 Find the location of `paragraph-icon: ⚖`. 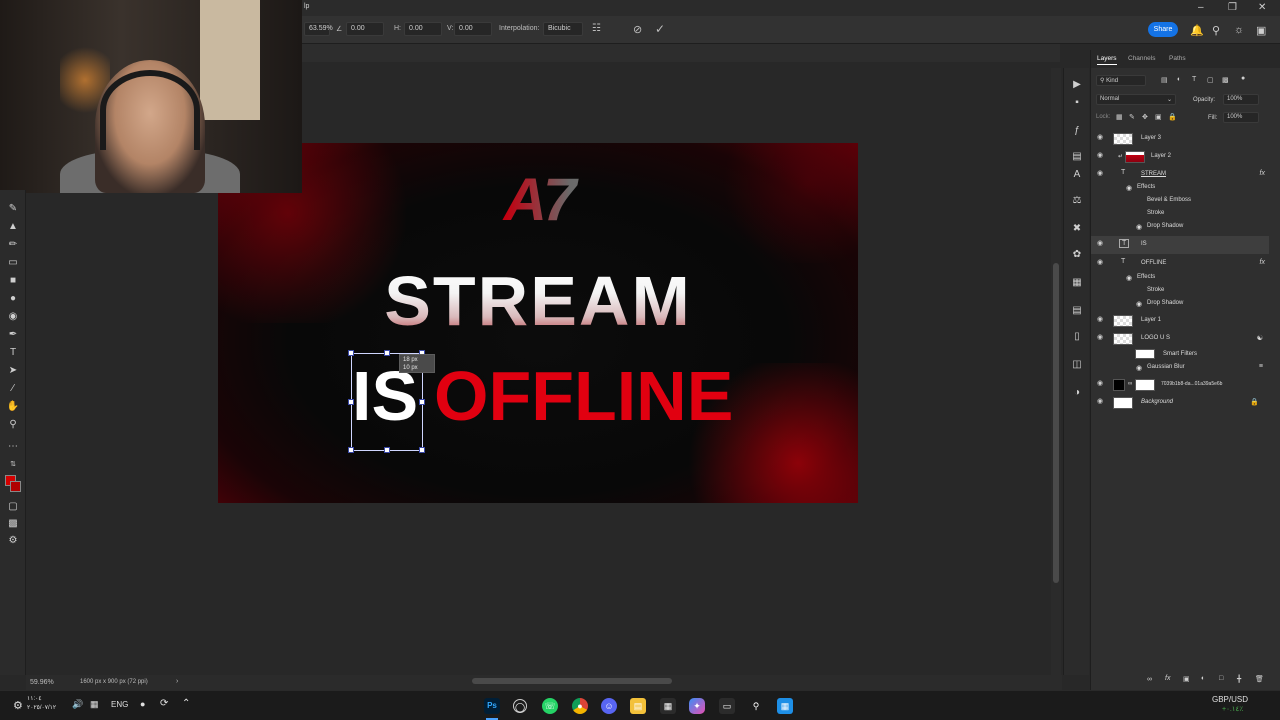

paragraph-icon: ⚖ is located at coordinates (1077, 201).